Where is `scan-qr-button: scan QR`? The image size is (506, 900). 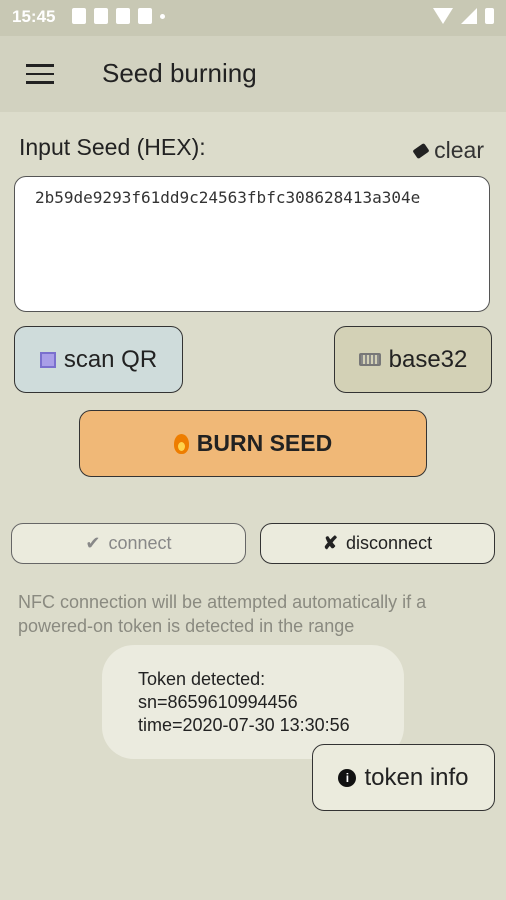
scan-qr-button: scan QR is located at coordinates (98, 359).